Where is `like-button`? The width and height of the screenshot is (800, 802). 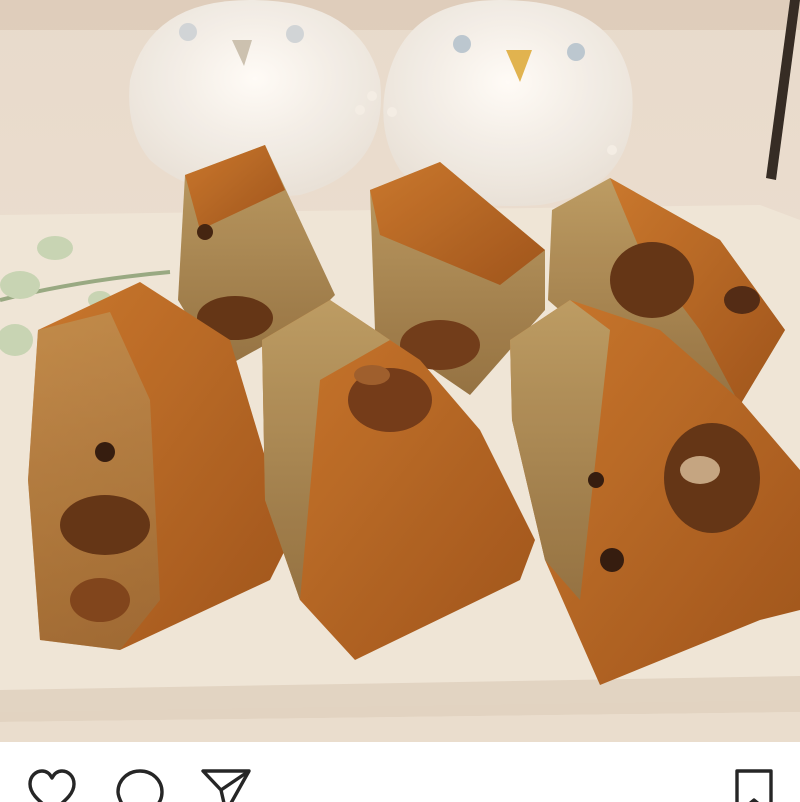 like-button is located at coordinates (52, 785).